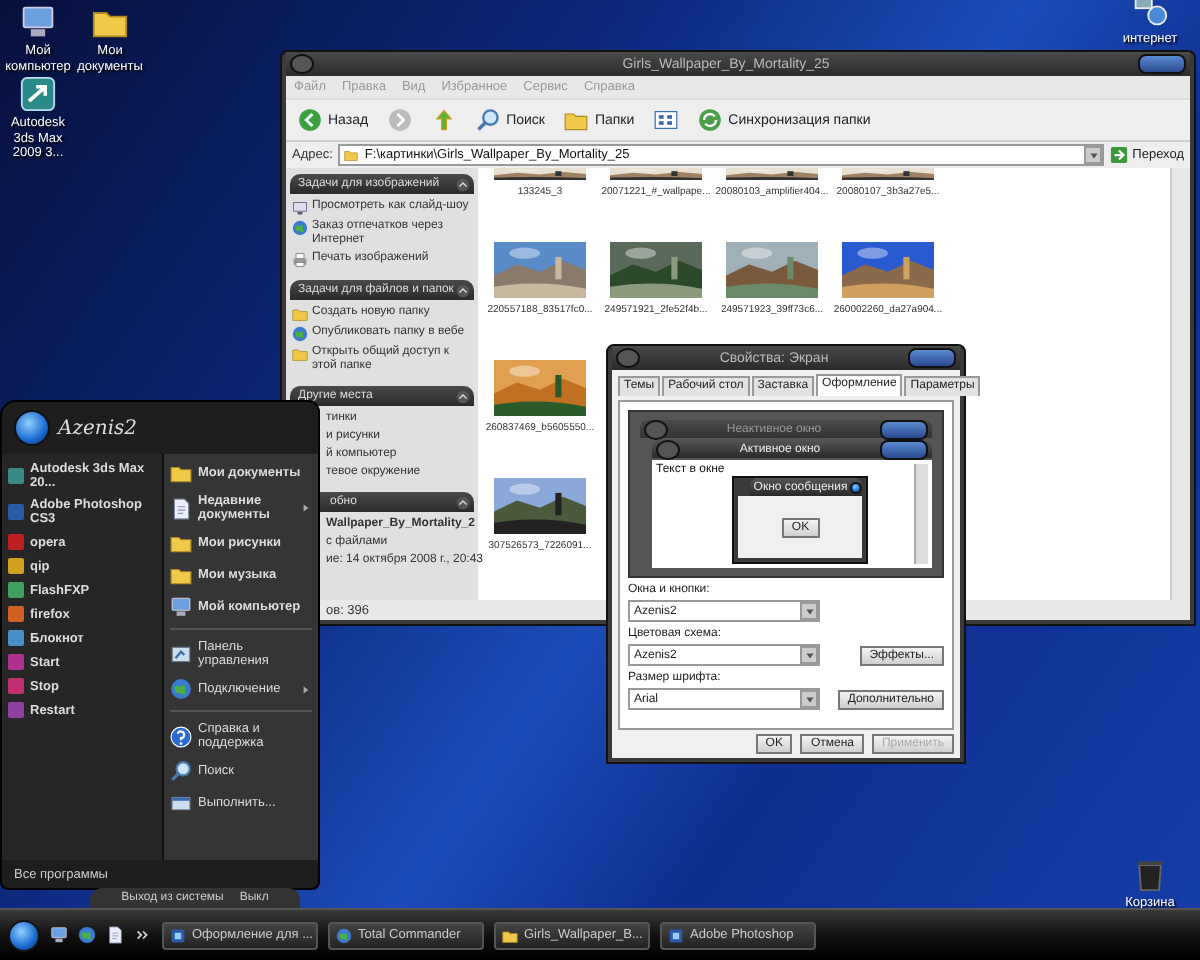 This screenshot has width=1200, height=960. What do you see at coordinates (32, 428) in the screenshot?
I see `user-orb-icon` at bounding box center [32, 428].